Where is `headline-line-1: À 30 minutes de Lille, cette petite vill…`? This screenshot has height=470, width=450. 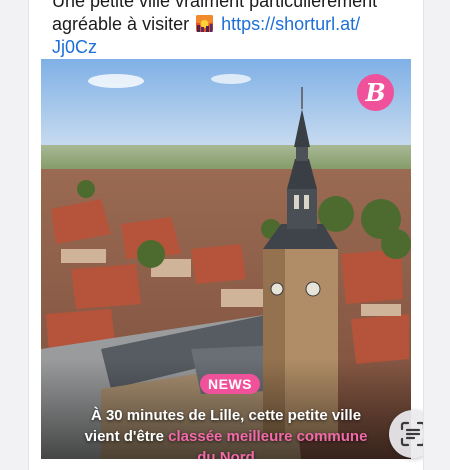
headline-line-1: À 30 minutes de Lille, cette petite vill… is located at coordinates (226, 415).